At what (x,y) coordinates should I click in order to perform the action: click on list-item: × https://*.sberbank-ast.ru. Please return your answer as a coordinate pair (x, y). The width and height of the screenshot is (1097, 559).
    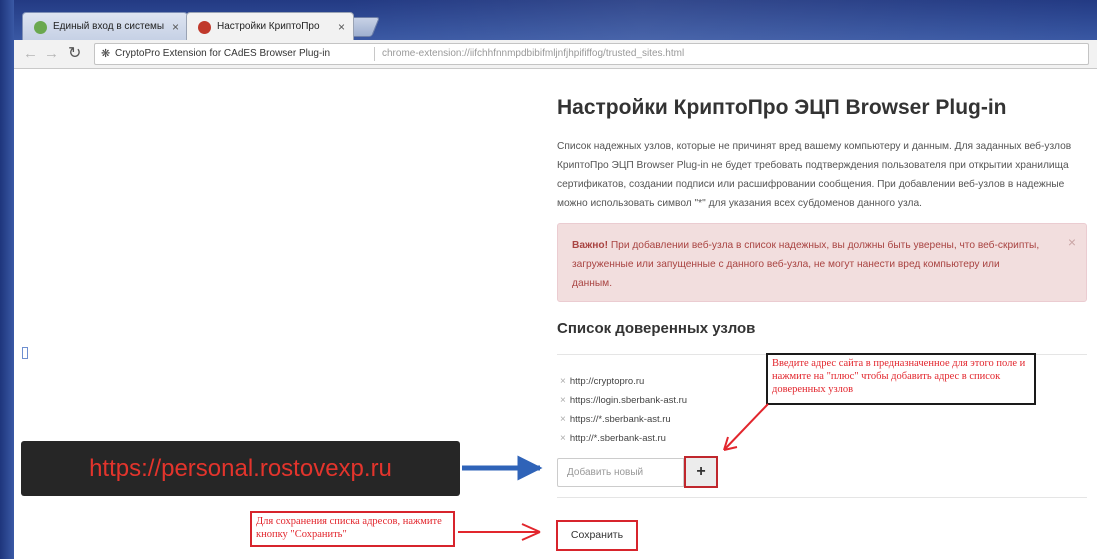
    Looking at the image, I should click on (623, 419).